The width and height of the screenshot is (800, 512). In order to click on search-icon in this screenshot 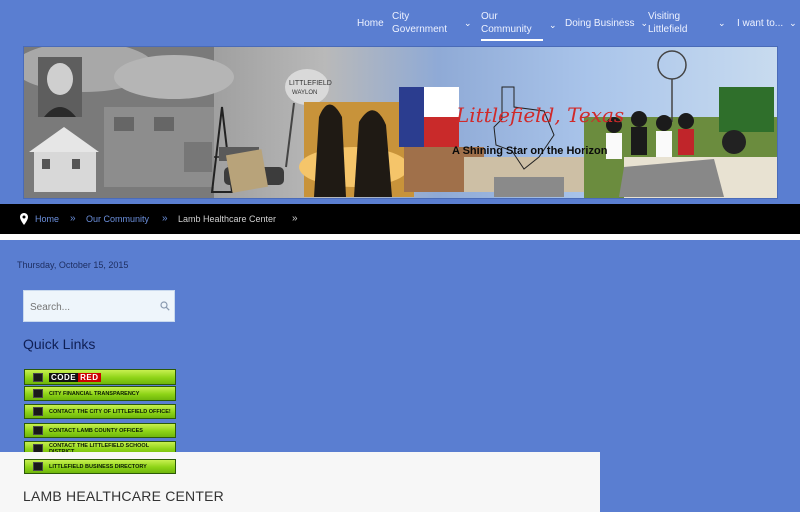, I will do `click(165, 306)`.